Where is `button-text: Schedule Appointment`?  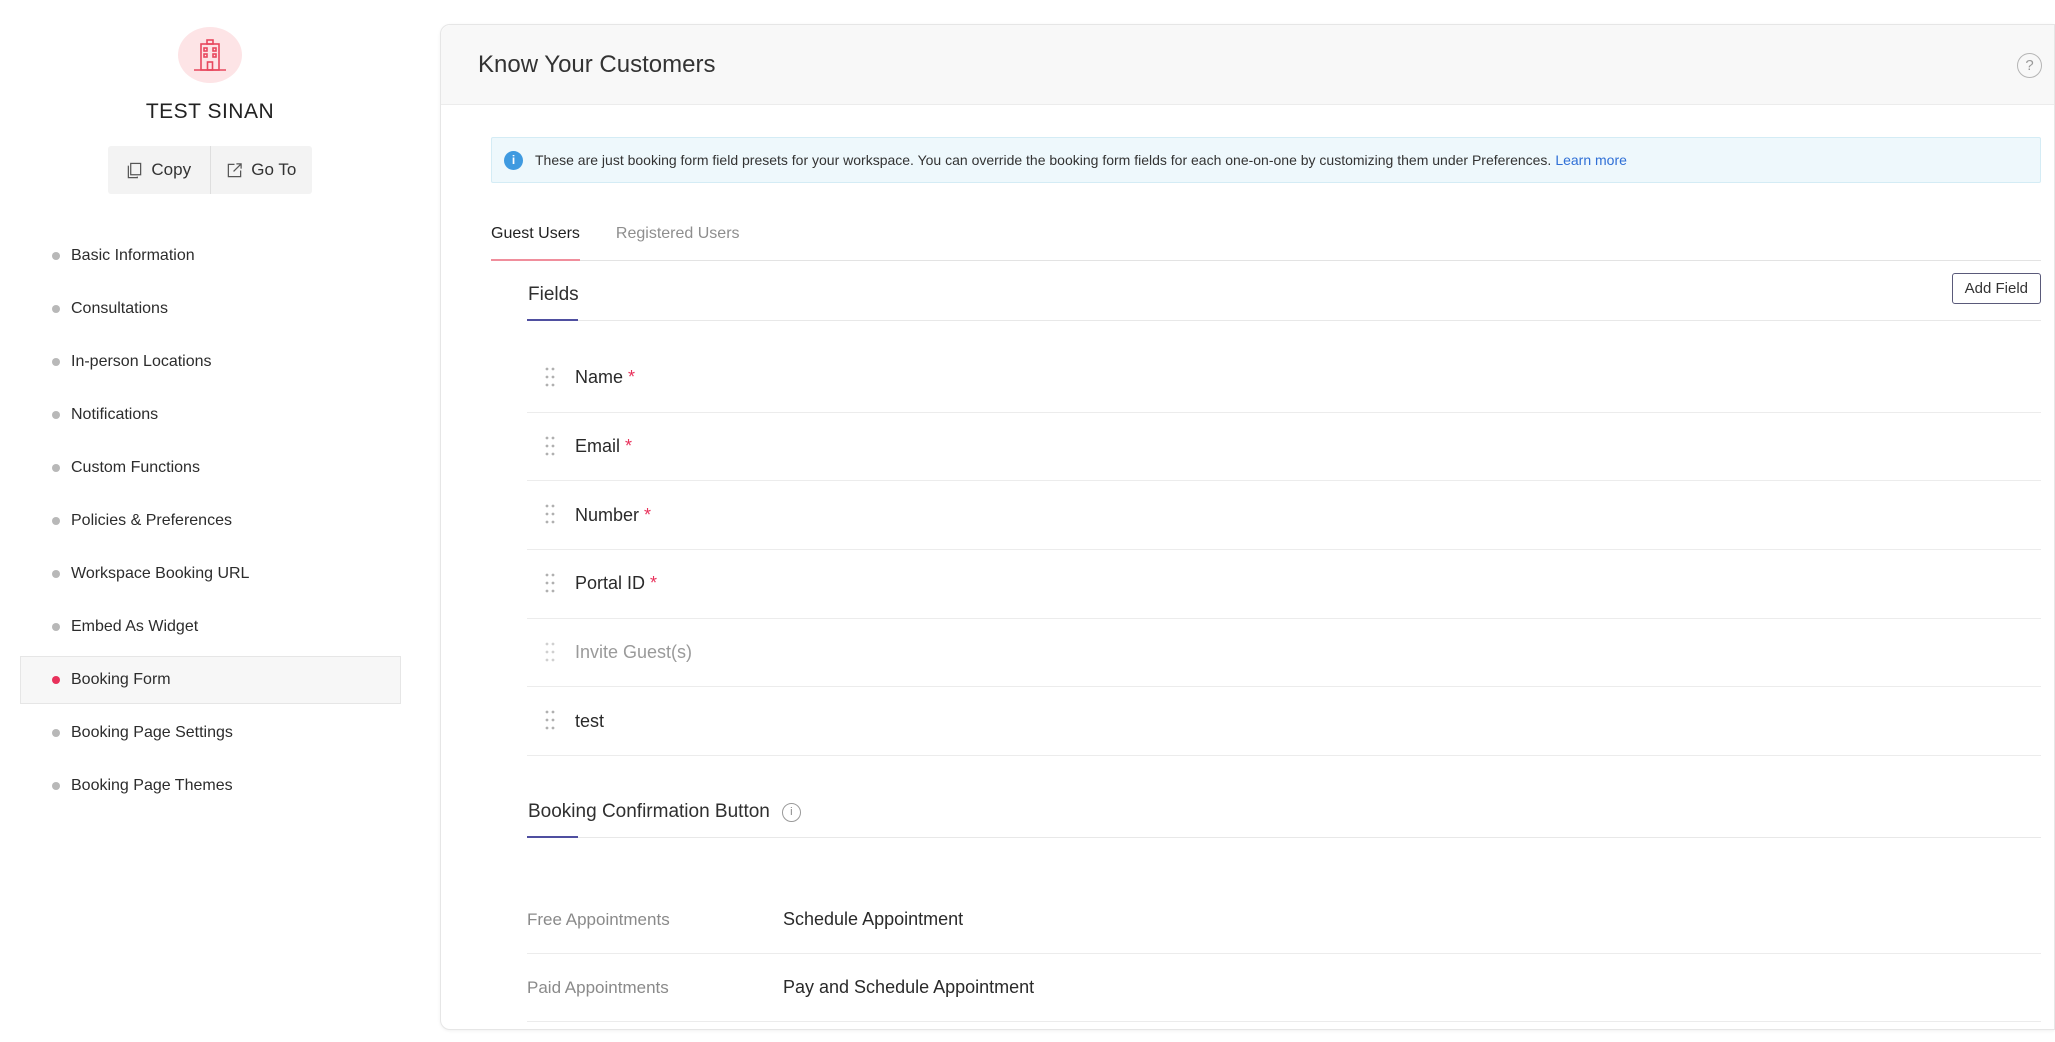 button-text: Schedule Appointment is located at coordinates (873, 919).